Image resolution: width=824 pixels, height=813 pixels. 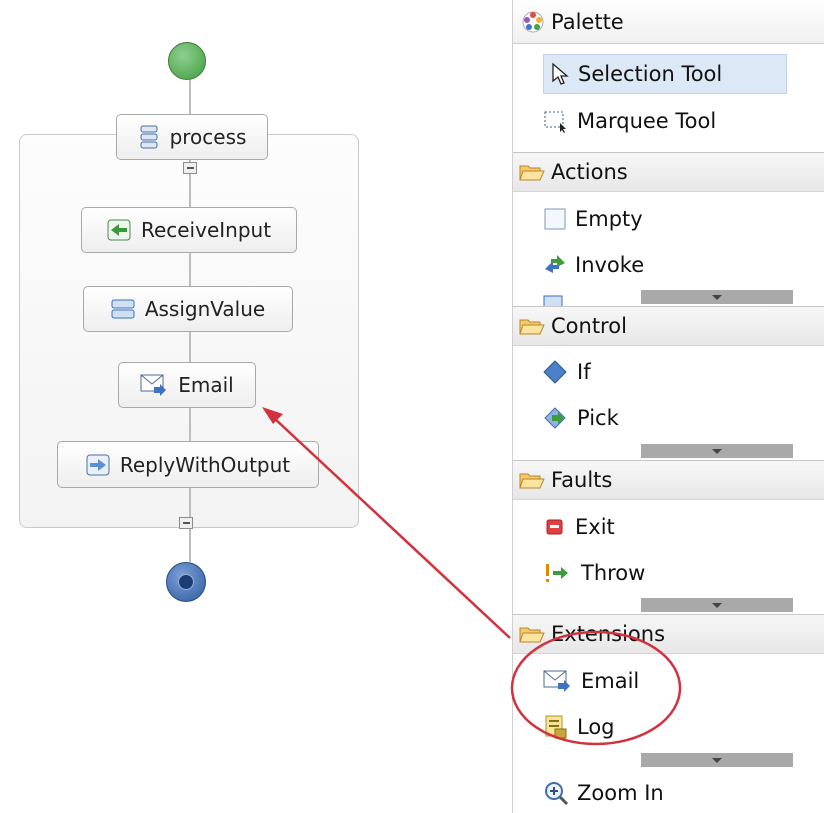 I want to click on drawer-control-header: Control, so click(x=668, y=326).